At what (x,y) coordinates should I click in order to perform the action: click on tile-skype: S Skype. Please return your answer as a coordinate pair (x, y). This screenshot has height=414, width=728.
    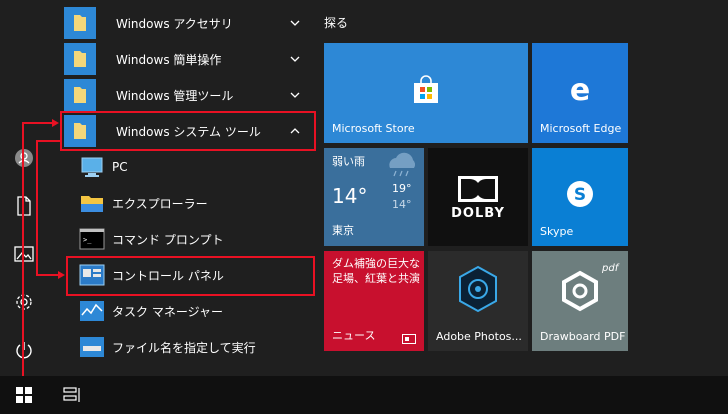
    Looking at the image, I should click on (580, 197).